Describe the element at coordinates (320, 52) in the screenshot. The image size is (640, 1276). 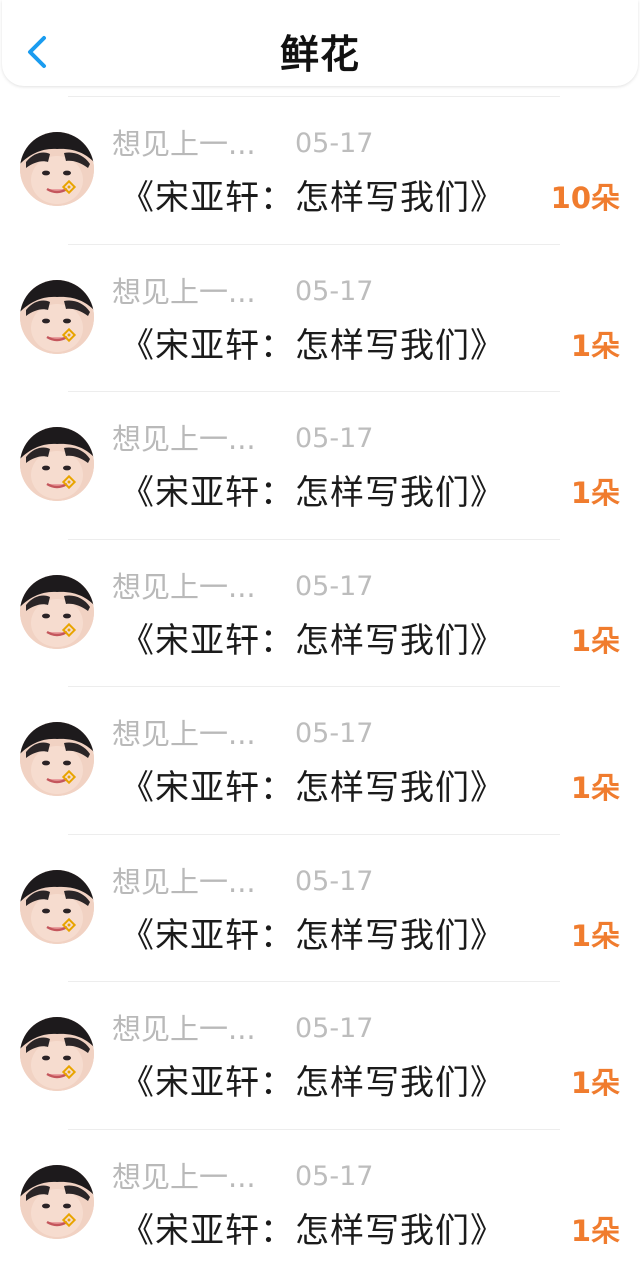
I see `page-title: 鲜花` at that location.